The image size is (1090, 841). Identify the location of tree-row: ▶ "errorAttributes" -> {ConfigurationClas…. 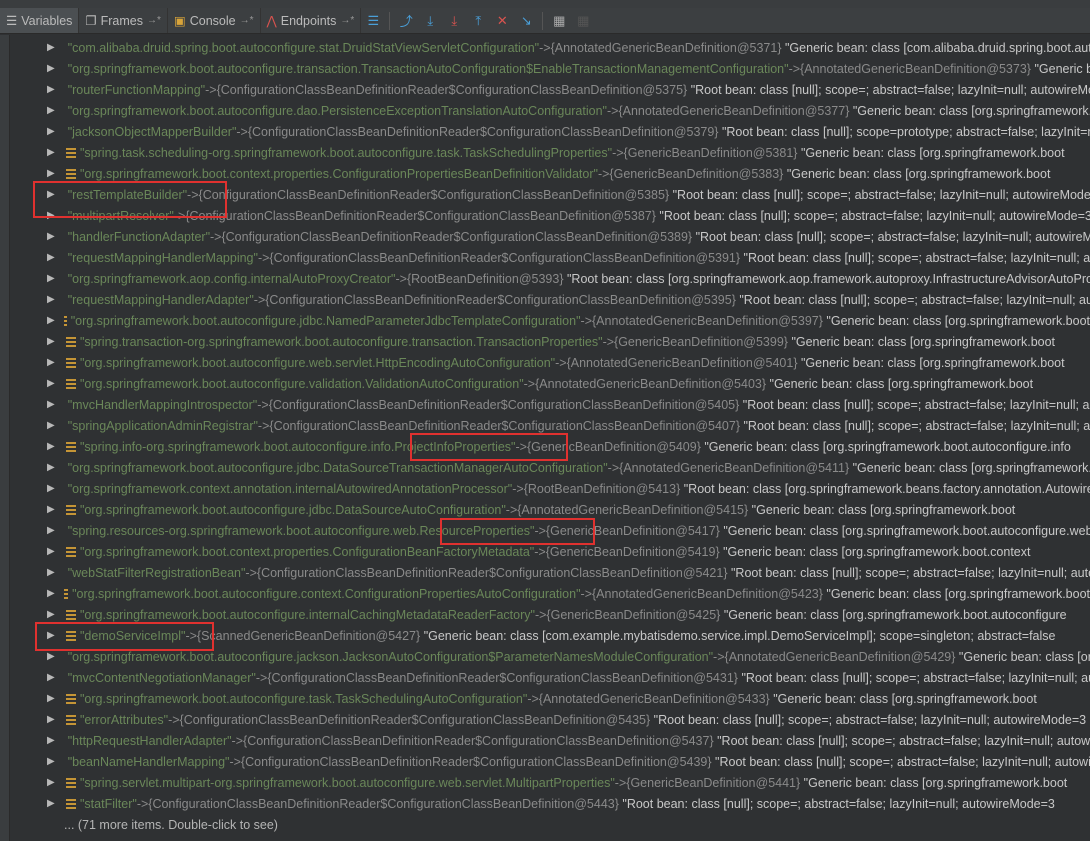
(550, 719).